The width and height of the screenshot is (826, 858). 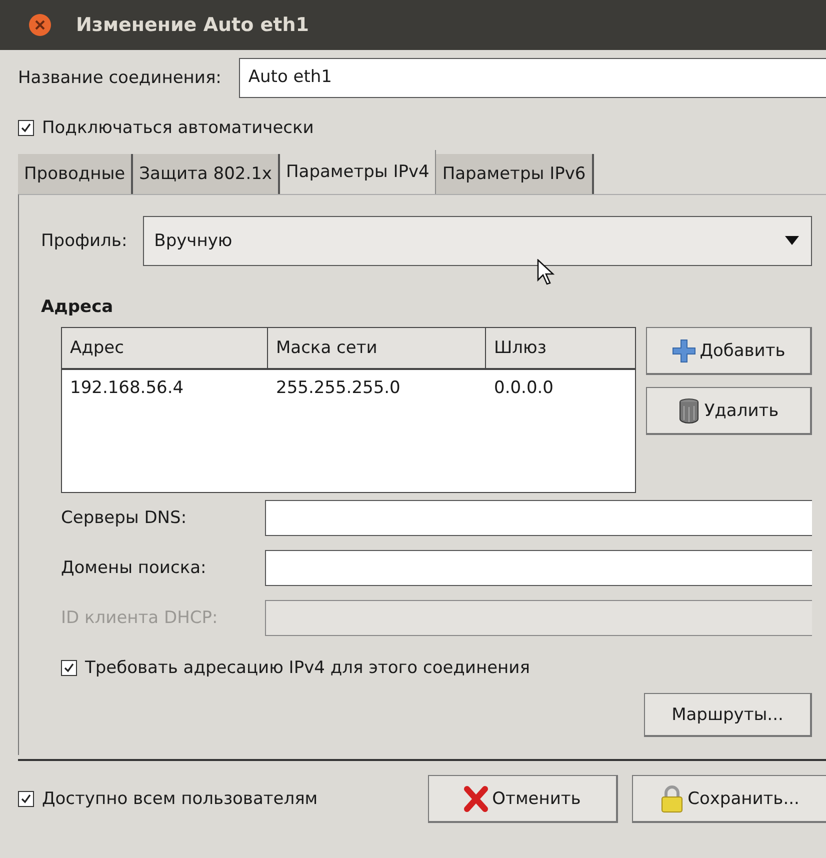 What do you see at coordinates (532, 78) in the screenshot?
I see `connection-name-field: Auto eth1` at bounding box center [532, 78].